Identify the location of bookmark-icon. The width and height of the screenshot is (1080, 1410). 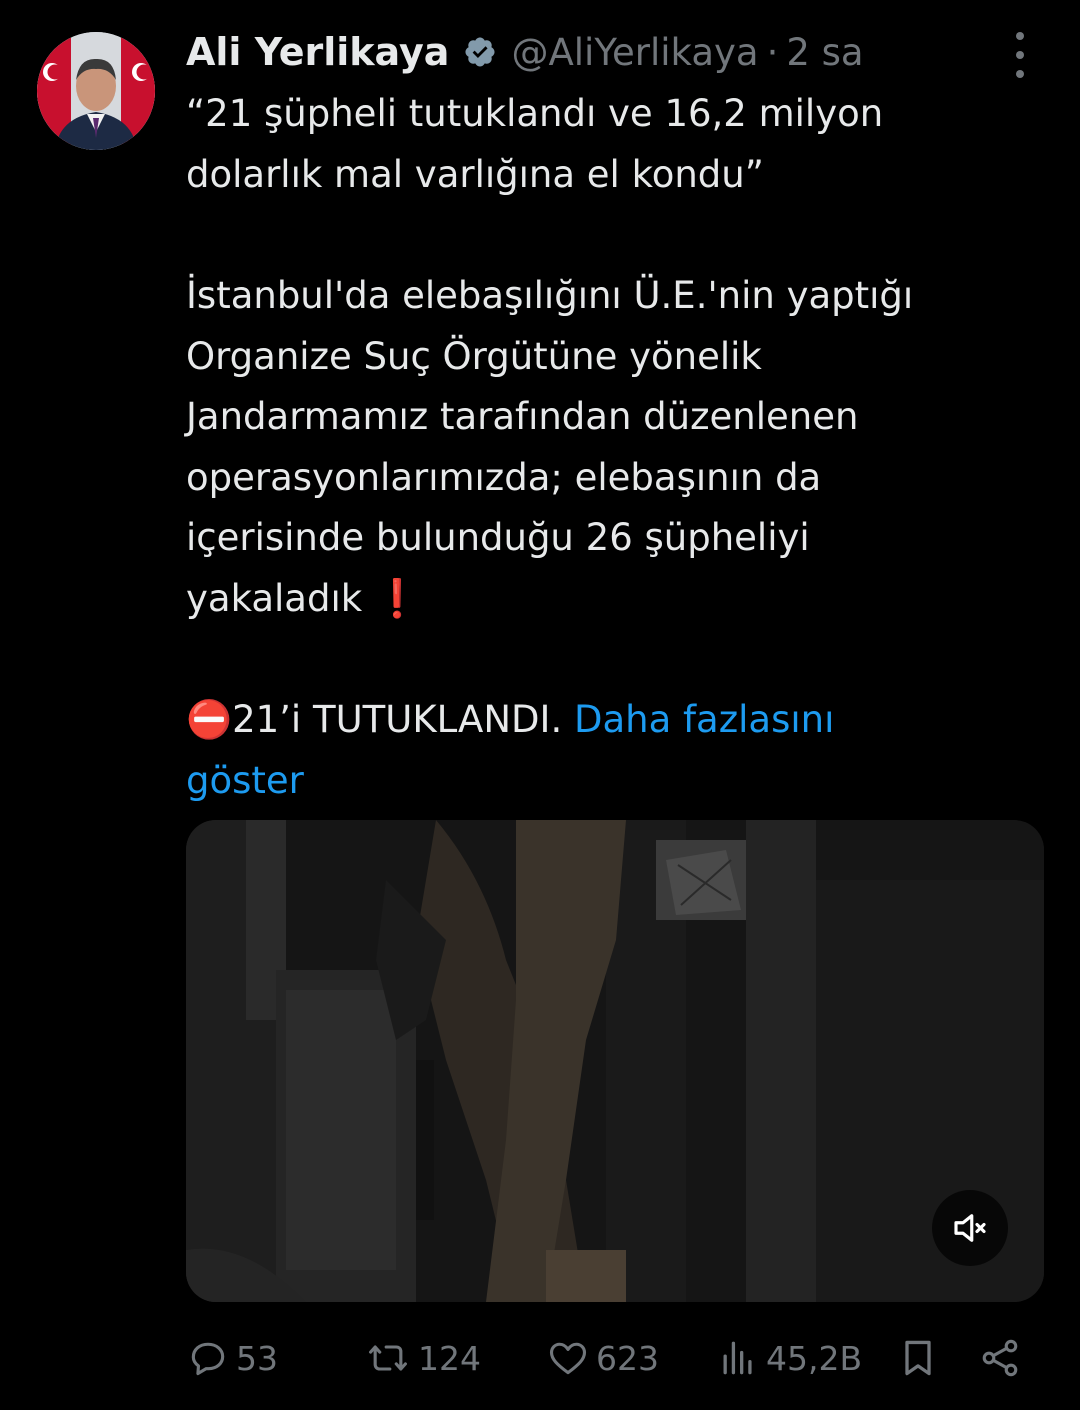
(918, 1358).